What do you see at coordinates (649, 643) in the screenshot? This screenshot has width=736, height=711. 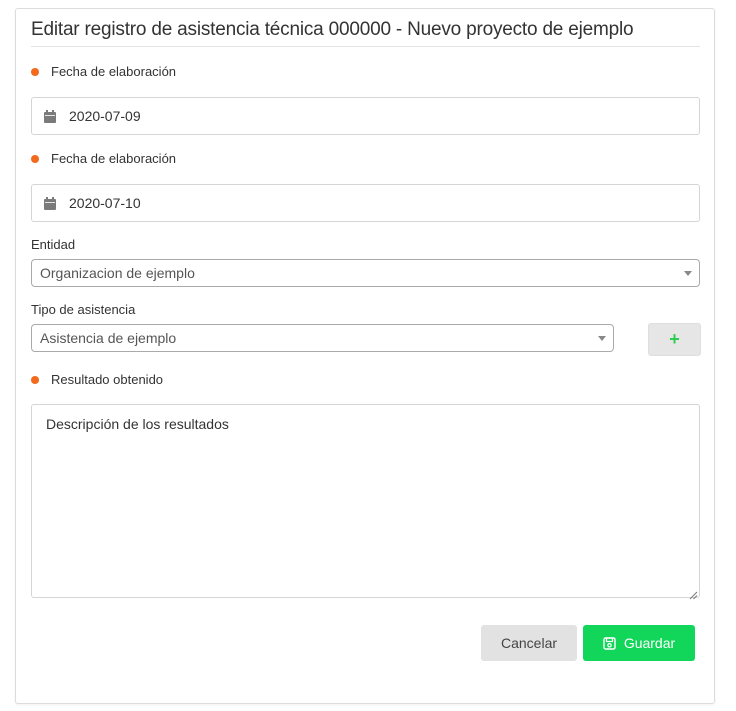 I see `save-button-label: Guardar` at bounding box center [649, 643].